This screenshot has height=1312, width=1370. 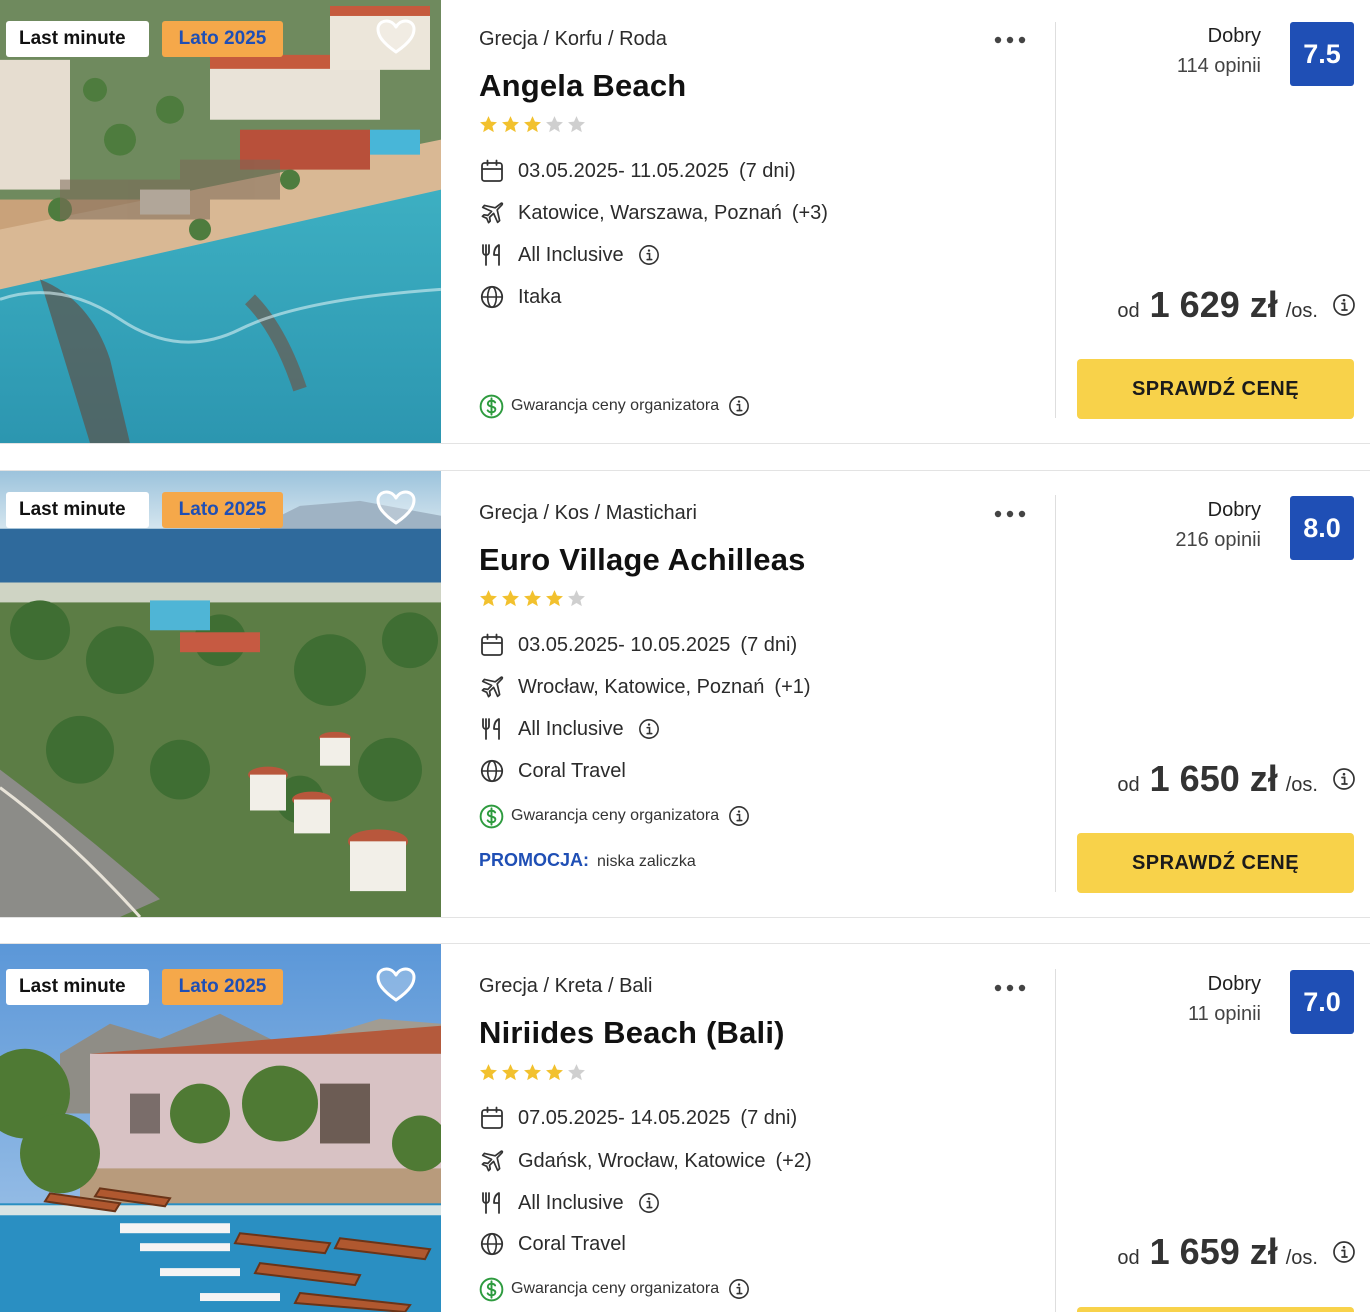 I want to click on travel-dates: 07.05.2025- 14.05.2025, so click(x=624, y=1117).